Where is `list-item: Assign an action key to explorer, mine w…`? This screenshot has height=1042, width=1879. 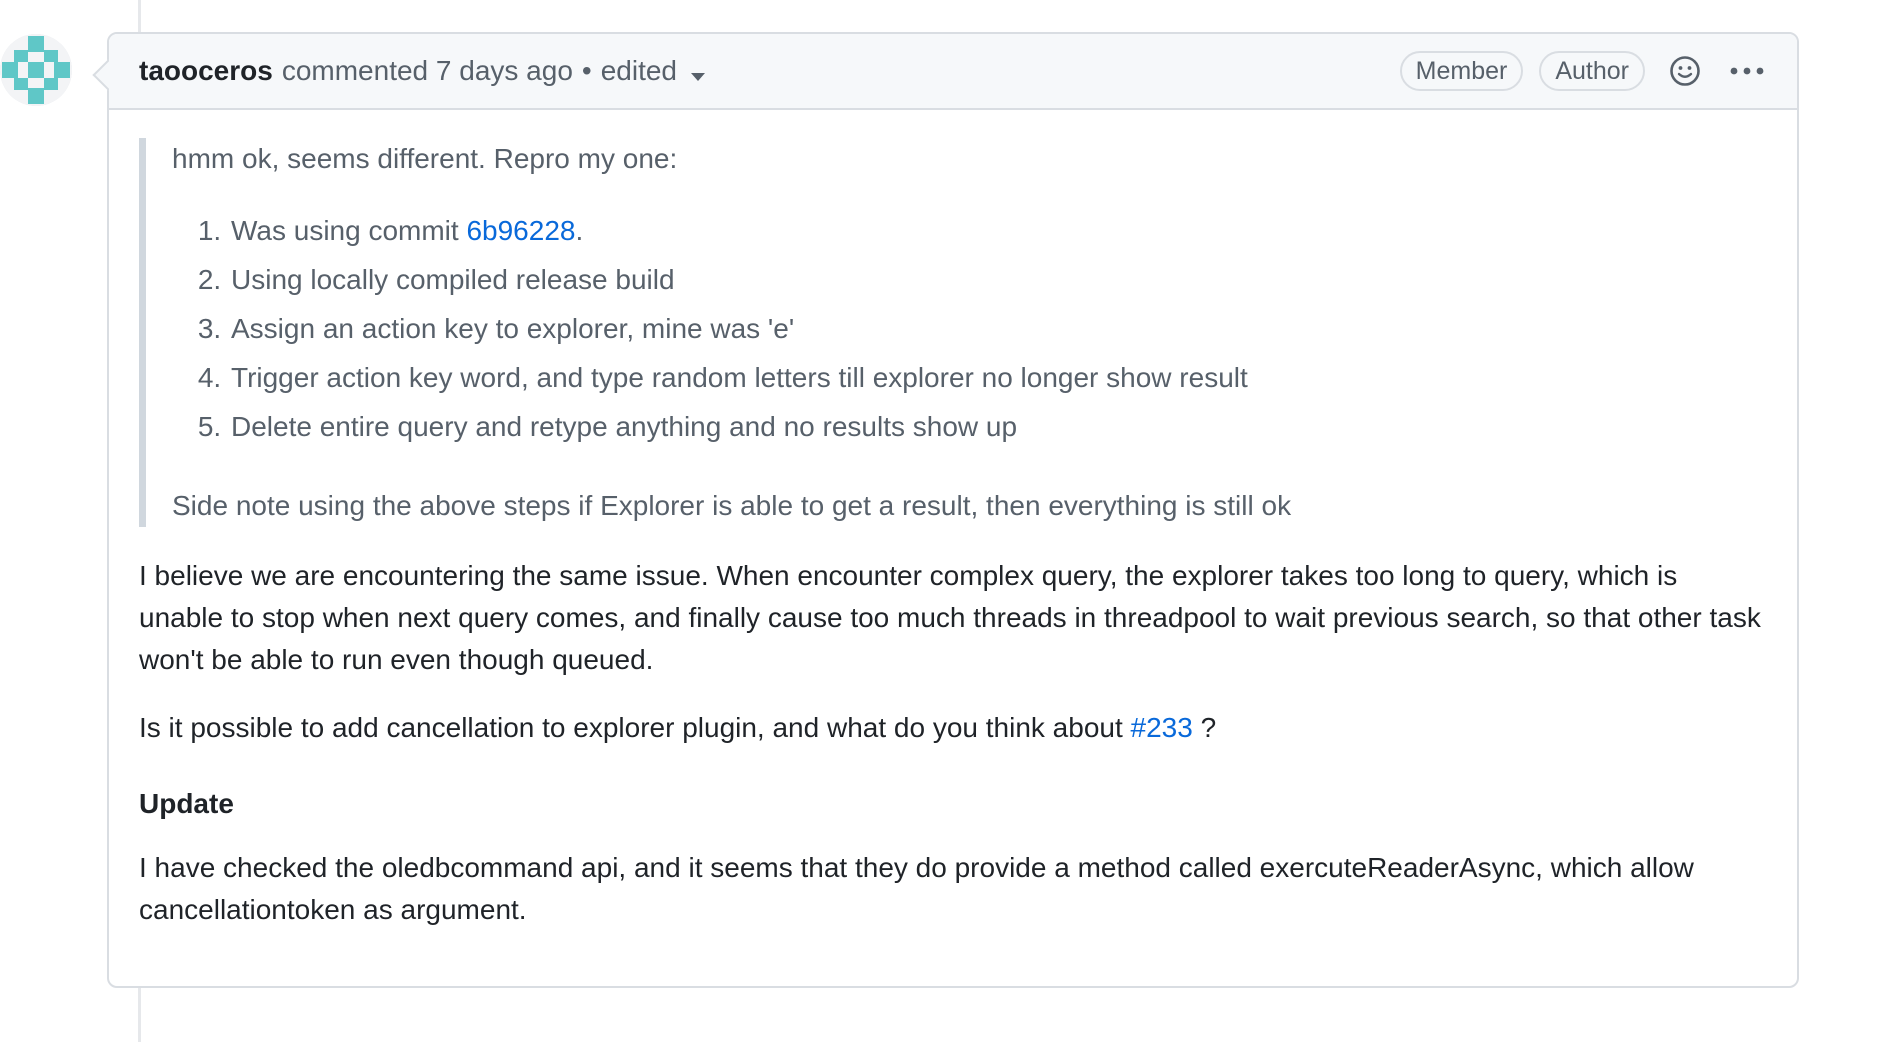 list-item: Assign an action key to explorer, mine w… is located at coordinates (998, 332).